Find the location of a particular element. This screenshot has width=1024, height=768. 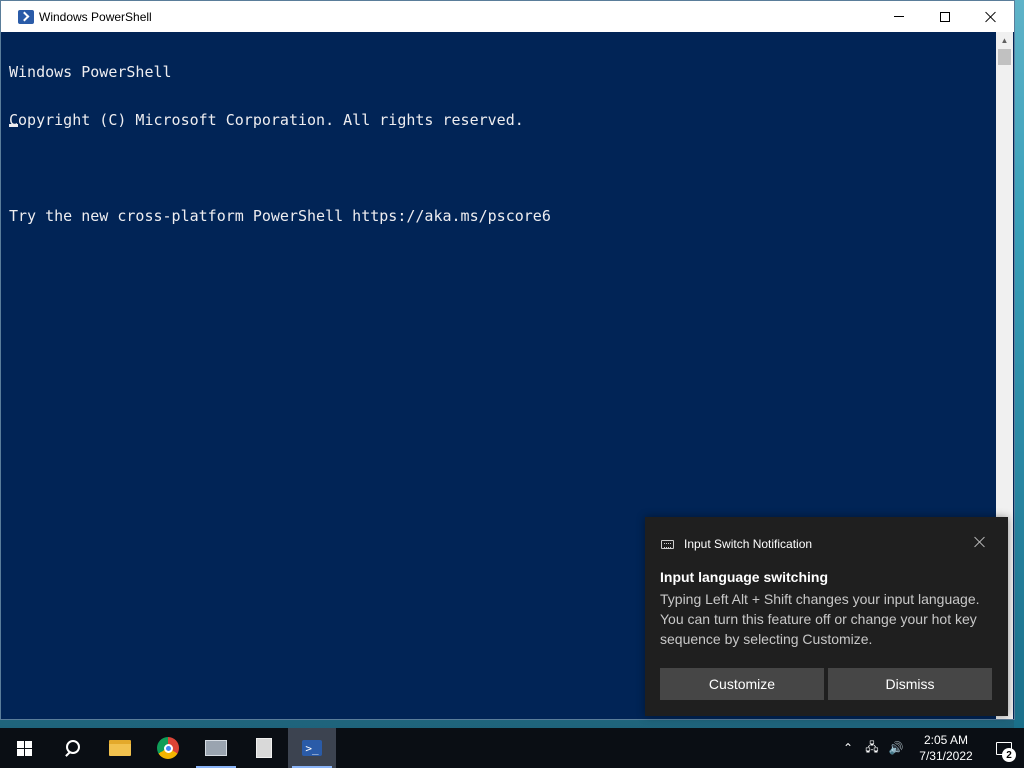

dismiss-button: Dismiss is located at coordinates (910, 684).